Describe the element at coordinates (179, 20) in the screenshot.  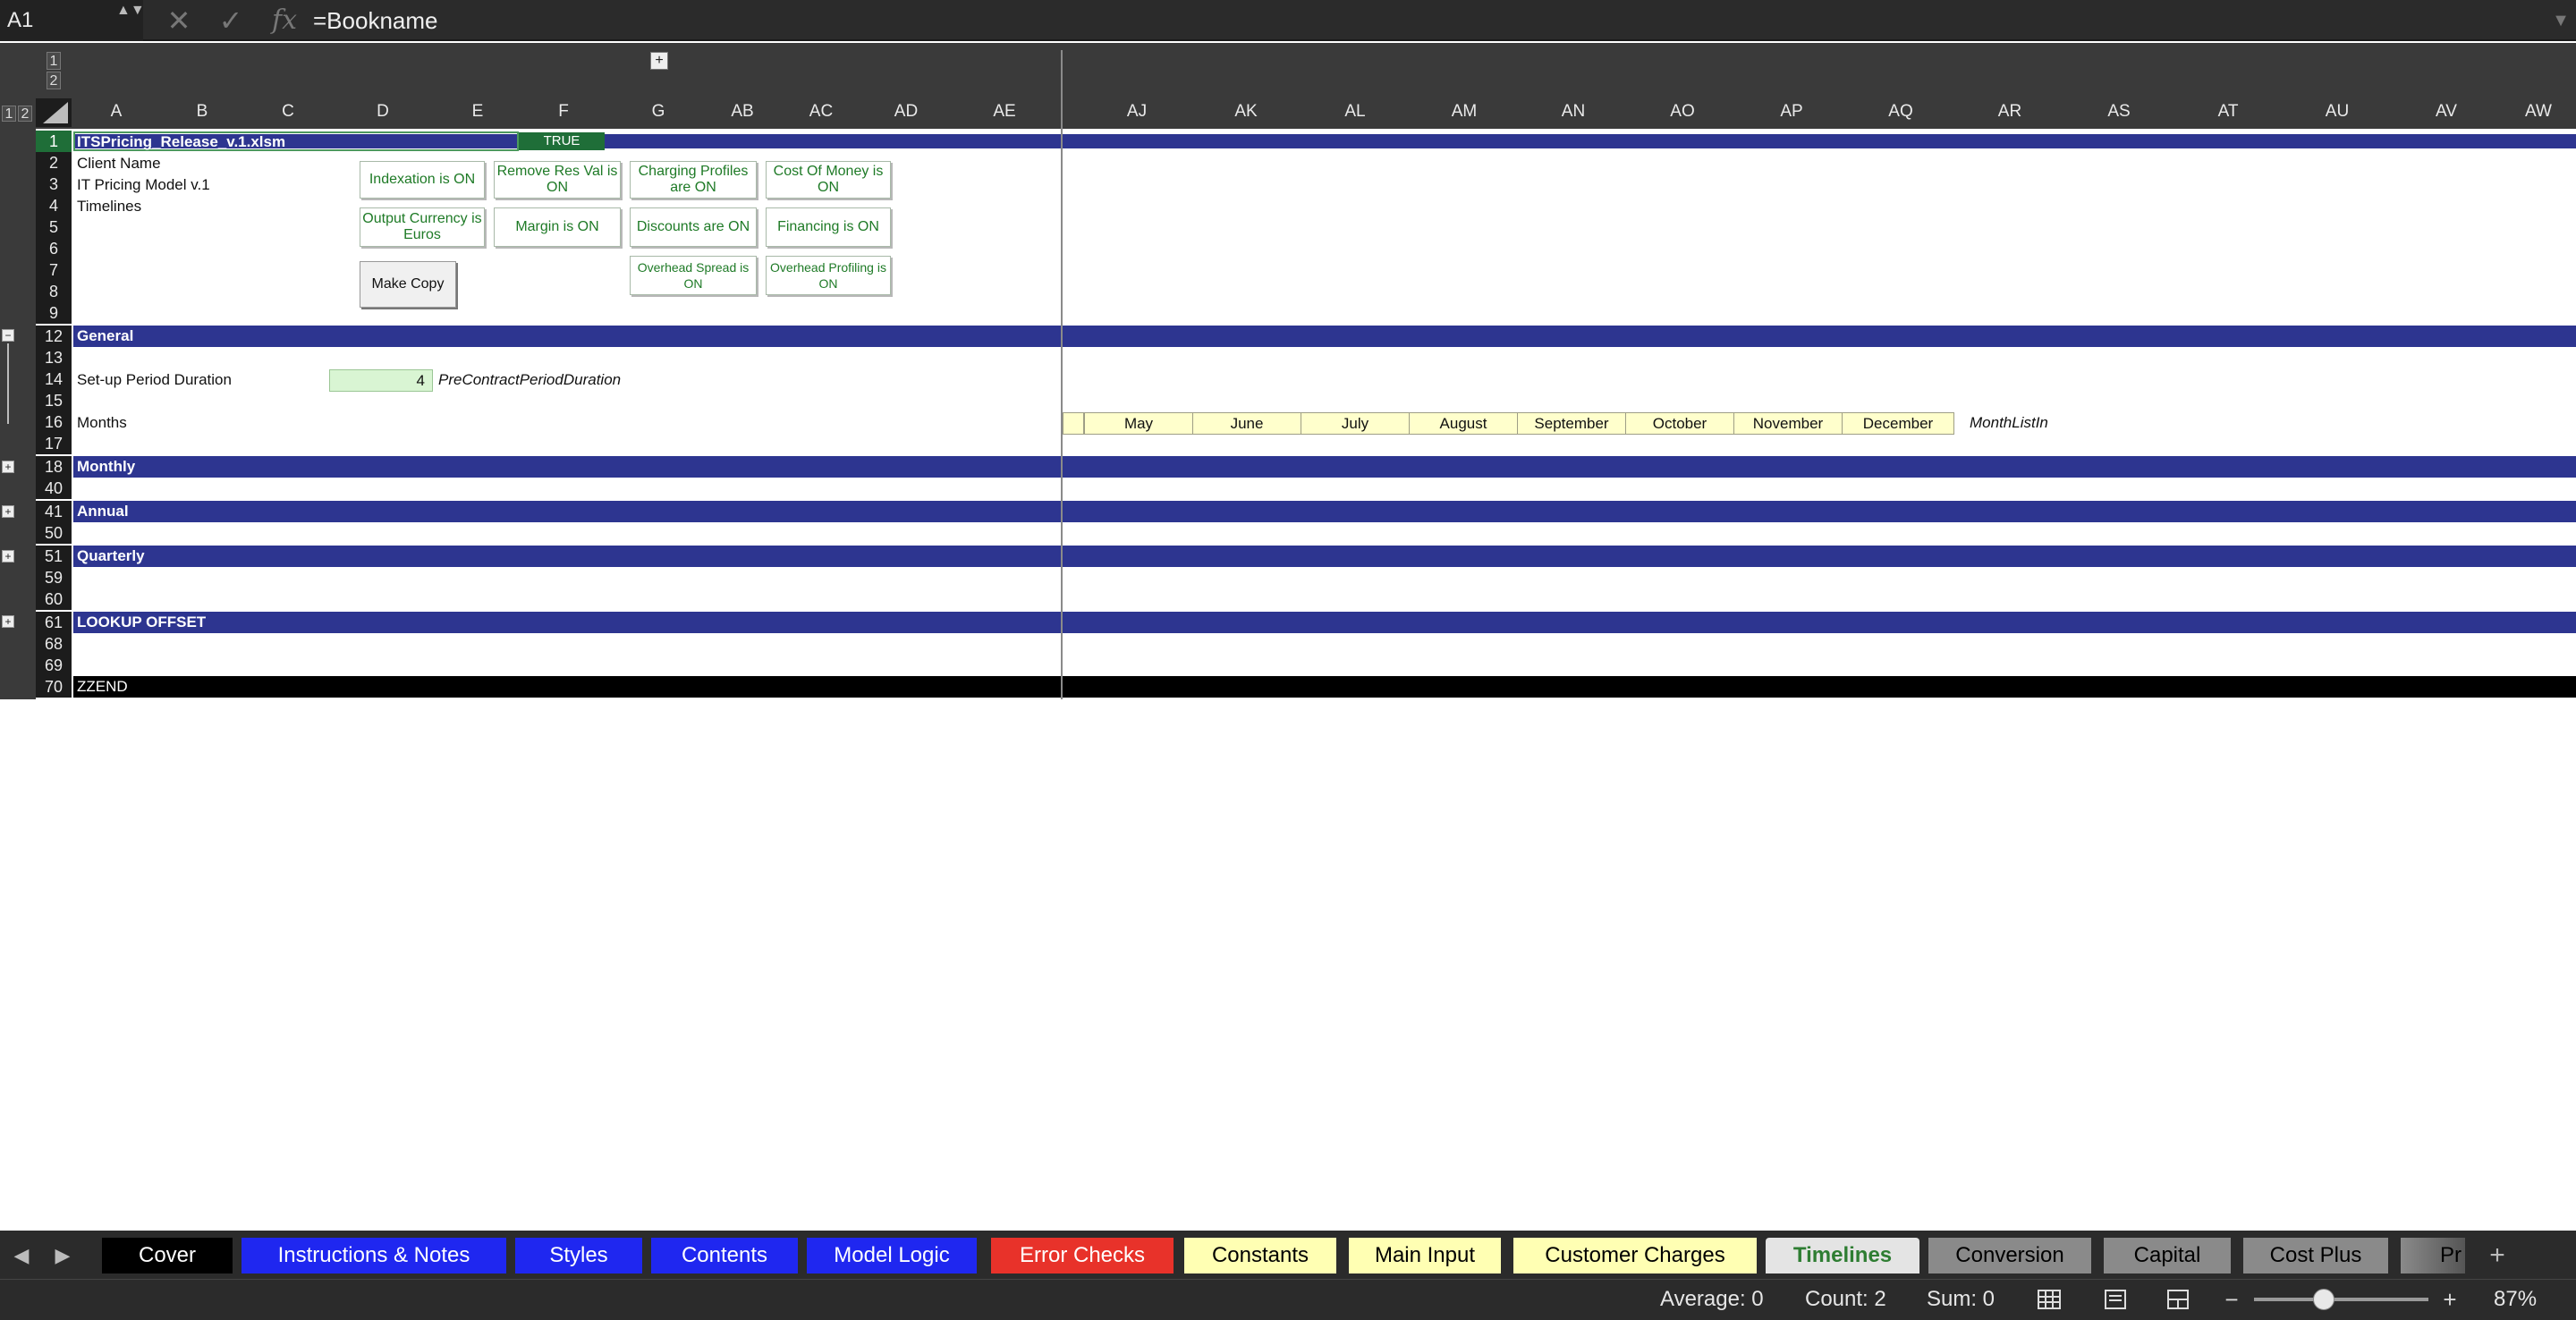
I see `cancel-icon: ✕` at that location.